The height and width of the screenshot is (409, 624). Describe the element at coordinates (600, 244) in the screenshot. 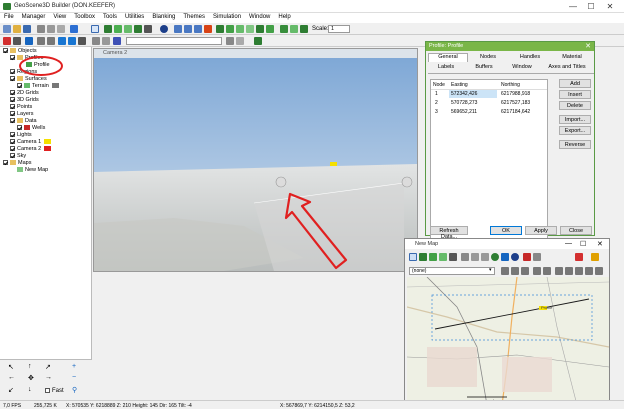

I see `map-close-button: ✕` at that location.